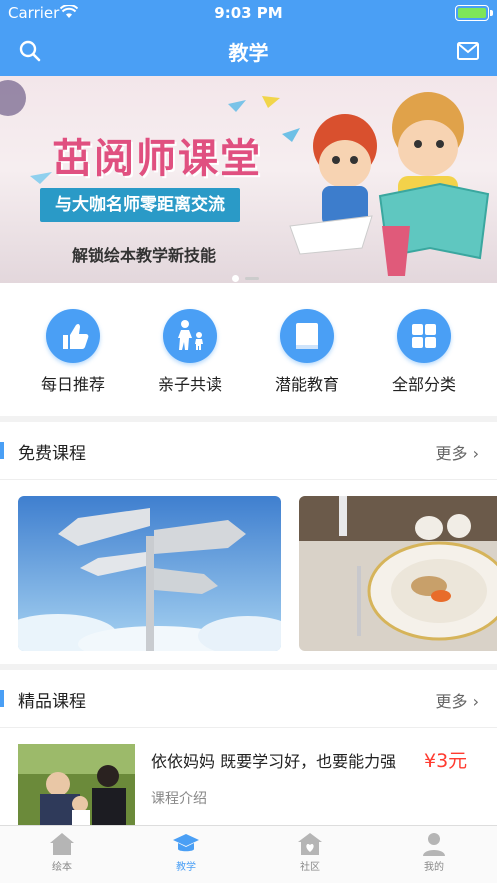 The image size is (497, 883). What do you see at coordinates (62, 844) in the screenshot?
I see `home-icon` at bounding box center [62, 844].